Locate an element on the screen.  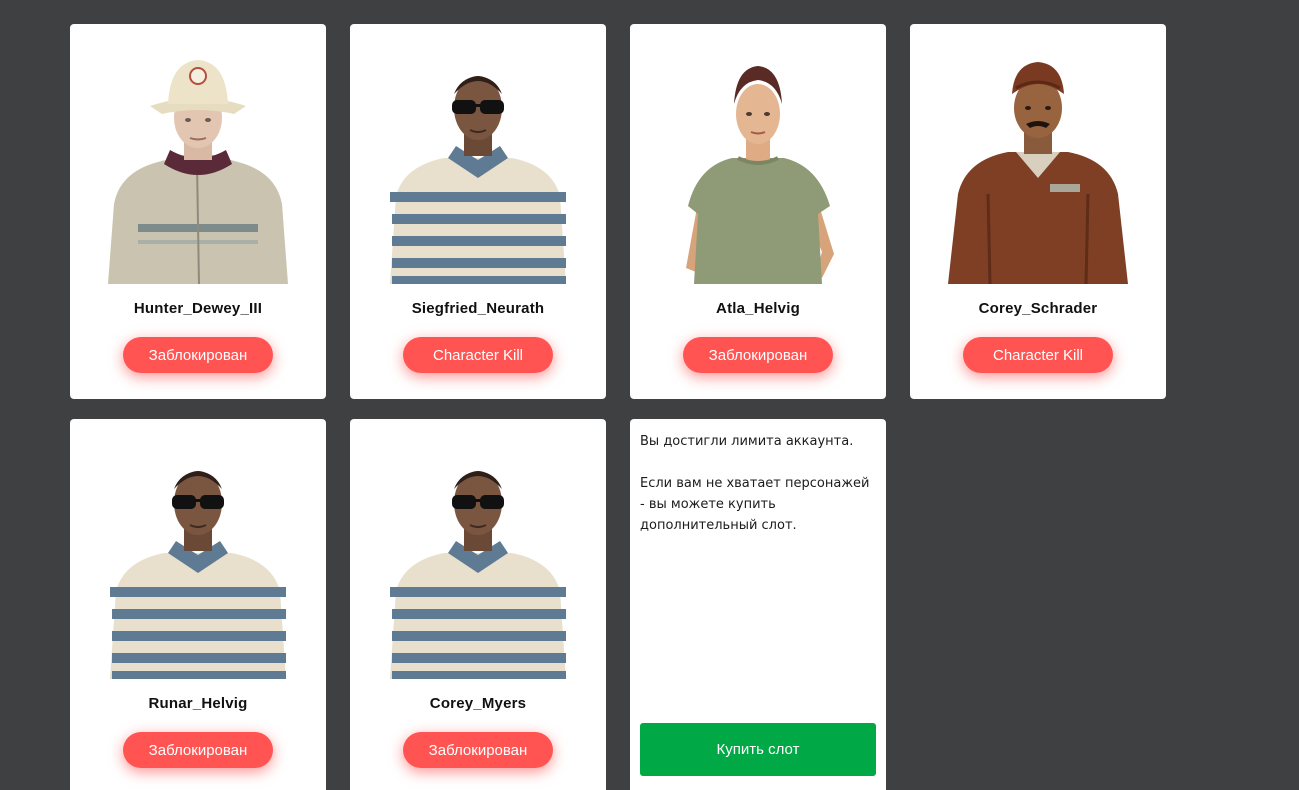
character-name: Corey_Schrader is located at coordinates (1038, 308).